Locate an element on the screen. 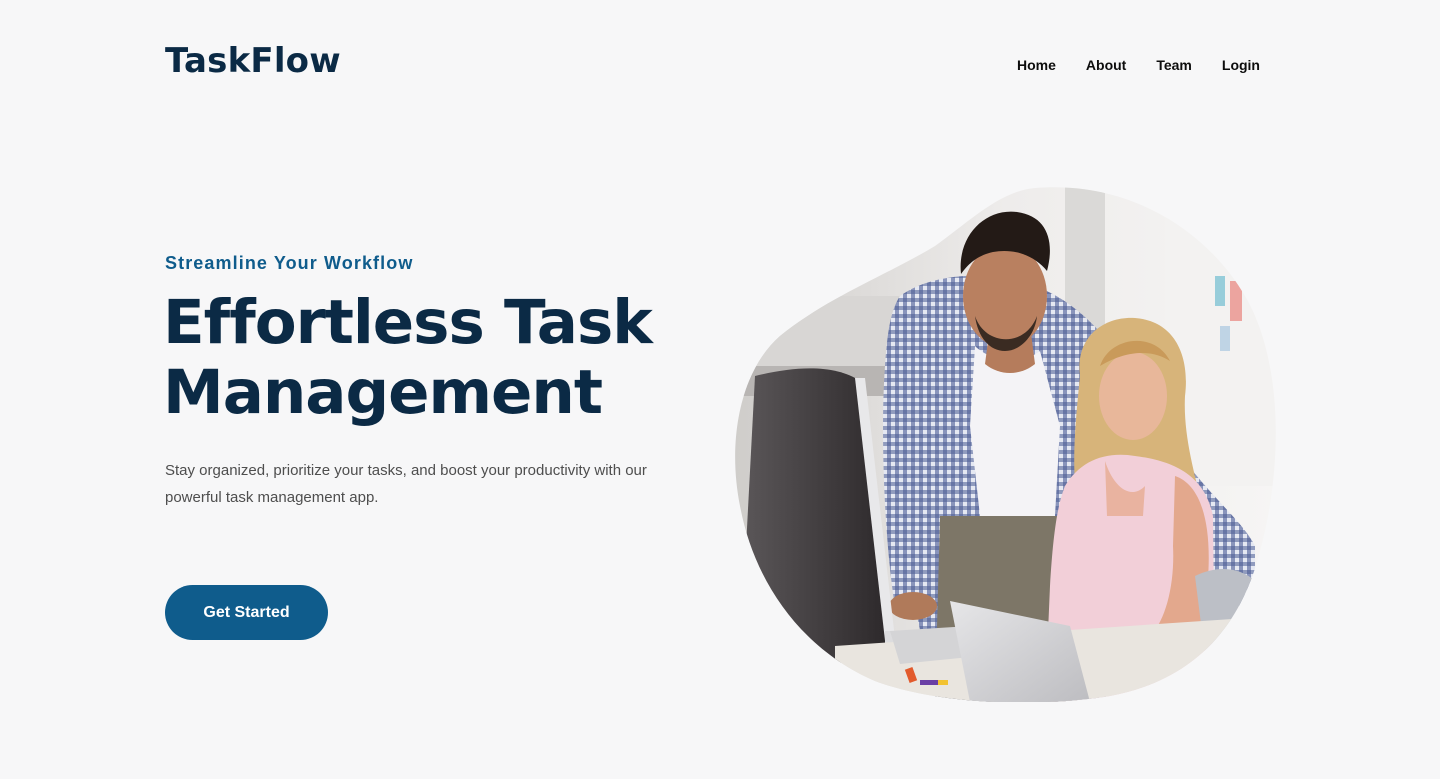 The width and height of the screenshot is (1440, 779). nav-about-link: About is located at coordinates (1106, 65).